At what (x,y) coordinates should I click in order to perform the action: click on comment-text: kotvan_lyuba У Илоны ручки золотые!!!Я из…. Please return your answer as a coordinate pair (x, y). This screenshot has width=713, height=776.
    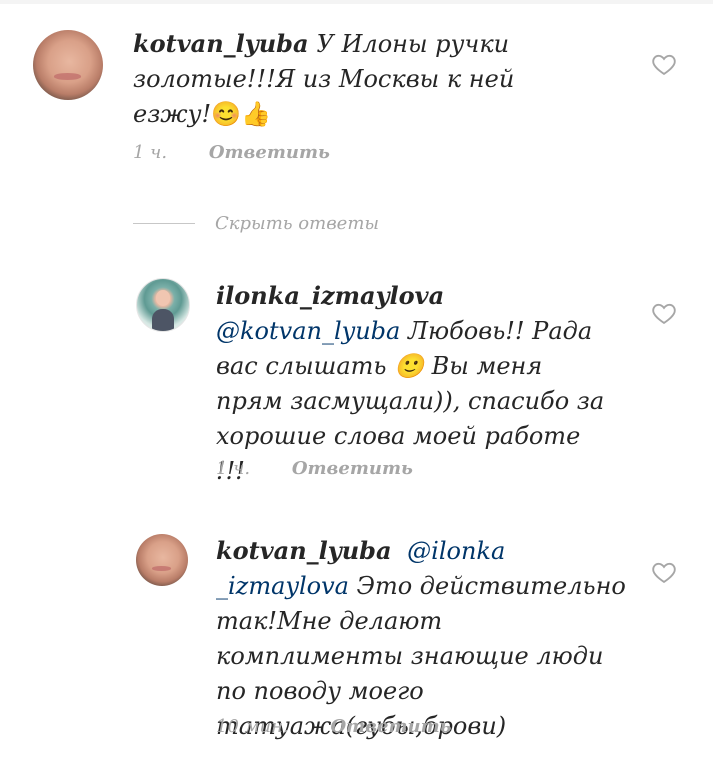
    Looking at the image, I should click on (333, 79).